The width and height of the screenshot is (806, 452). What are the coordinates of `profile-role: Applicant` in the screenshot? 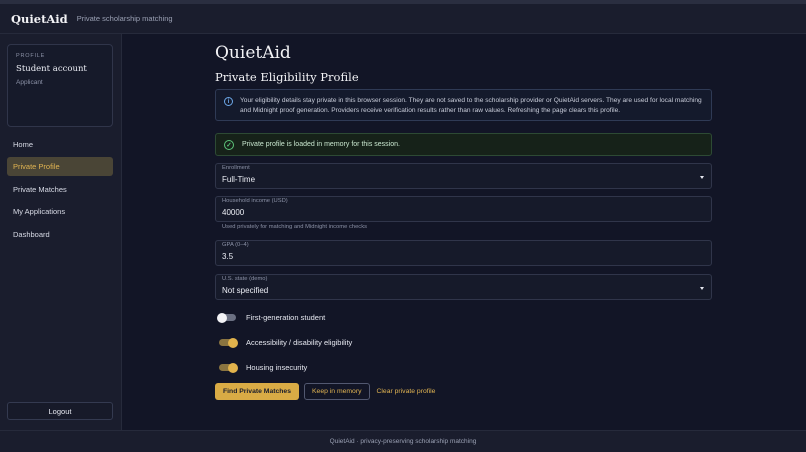 It's located at (29, 82).